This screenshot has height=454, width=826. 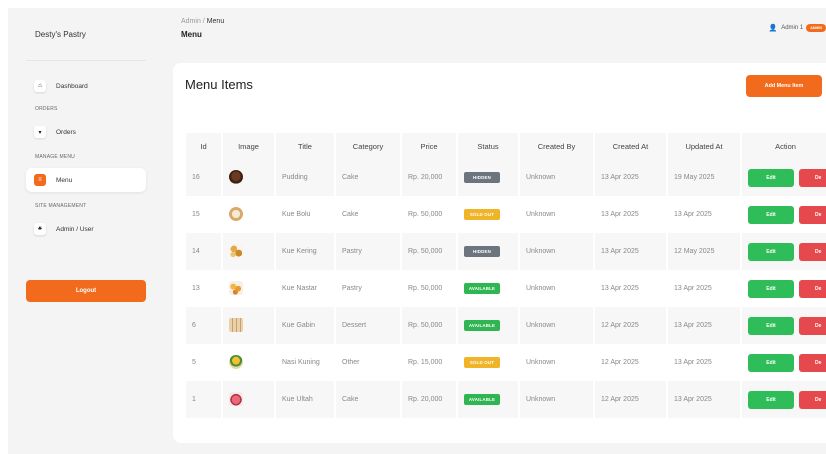 What do you see at coordinates (306, 362) in the screenshot?
I see `cell-title: Nasi Kuning` at bounding box center [306, 362].